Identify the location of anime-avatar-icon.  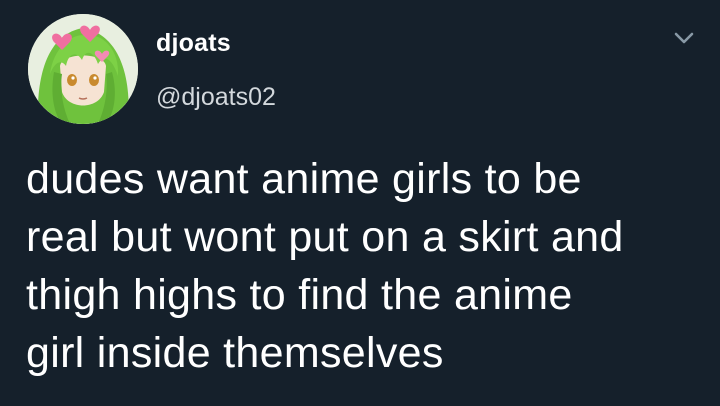
(83, 69).